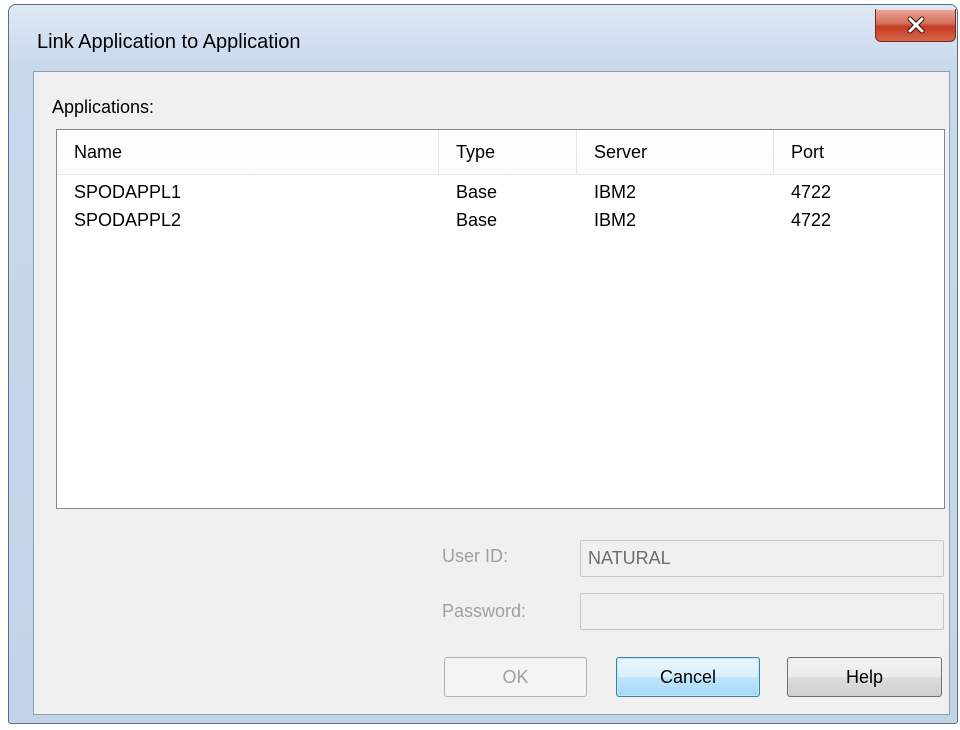 This screenshot has width=960, height=730. What do you see at coordinates (508, 152) in the screenshot?
I see `column-header-type: Type` at bounding box center [508, 152].